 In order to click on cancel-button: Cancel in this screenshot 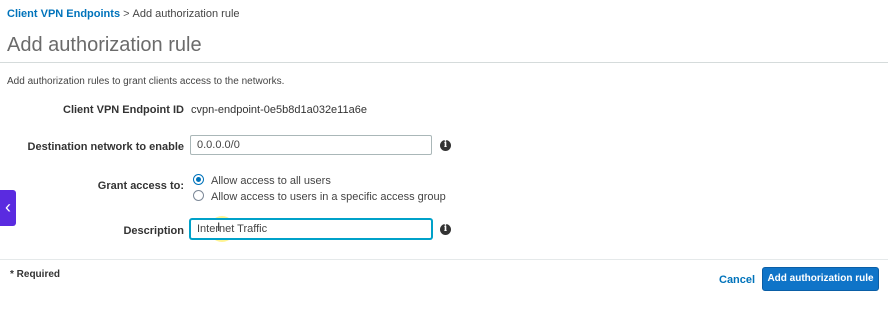, I will do `click(737, 280)`.